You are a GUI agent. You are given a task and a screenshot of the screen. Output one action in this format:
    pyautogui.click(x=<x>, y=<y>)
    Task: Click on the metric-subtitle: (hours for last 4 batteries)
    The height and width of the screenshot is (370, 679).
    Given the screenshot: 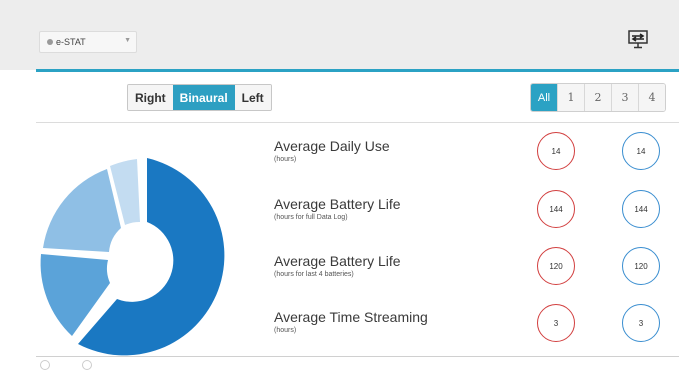 What is the action you would take?
    pyautogui.click(x=314, y=274)
    